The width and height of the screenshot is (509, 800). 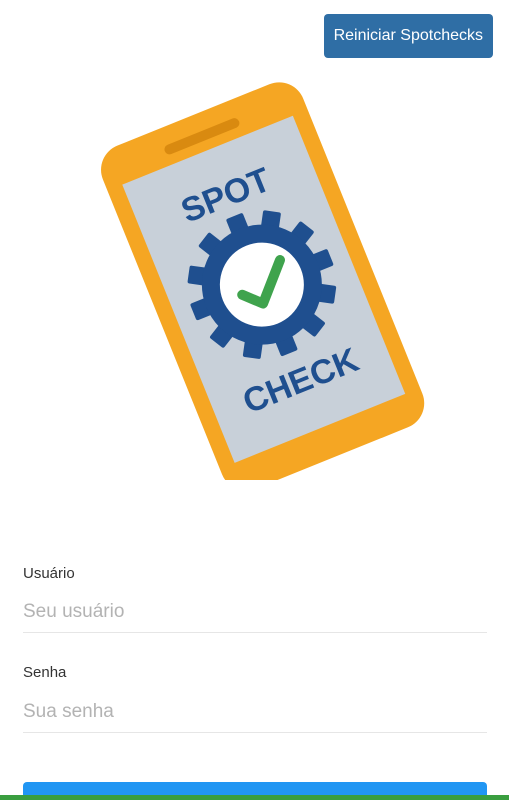 I want to click on reset-spotchecks-button: Reiniciar Spotchecks, so click(x=408, y=36).